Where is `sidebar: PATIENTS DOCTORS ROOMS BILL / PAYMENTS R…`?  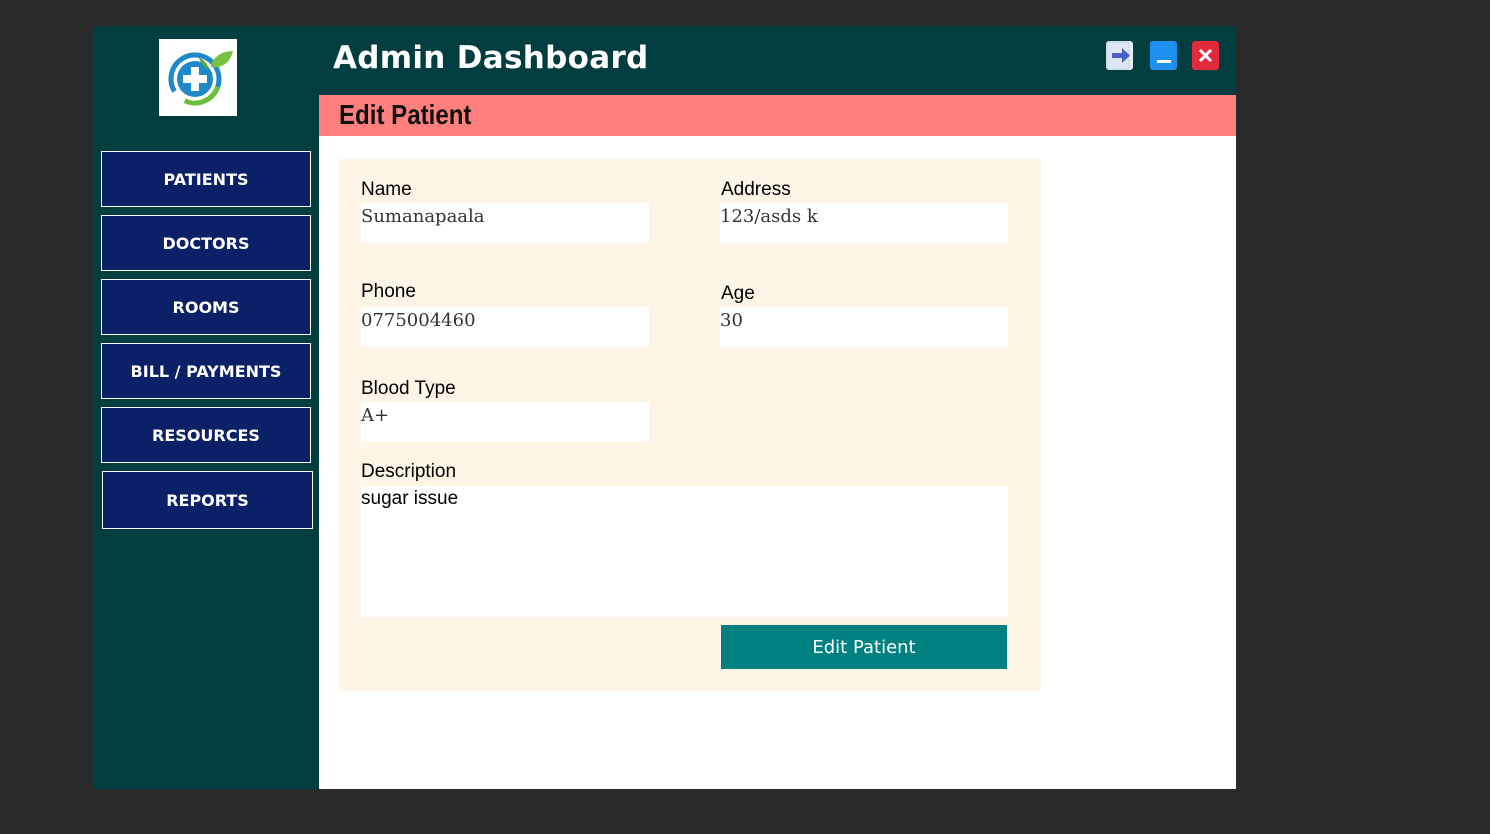
sidebar: PATIENTS DOCTORS ROOMS BILL / PAYMENTS R… is located at coordinates (206, 407).